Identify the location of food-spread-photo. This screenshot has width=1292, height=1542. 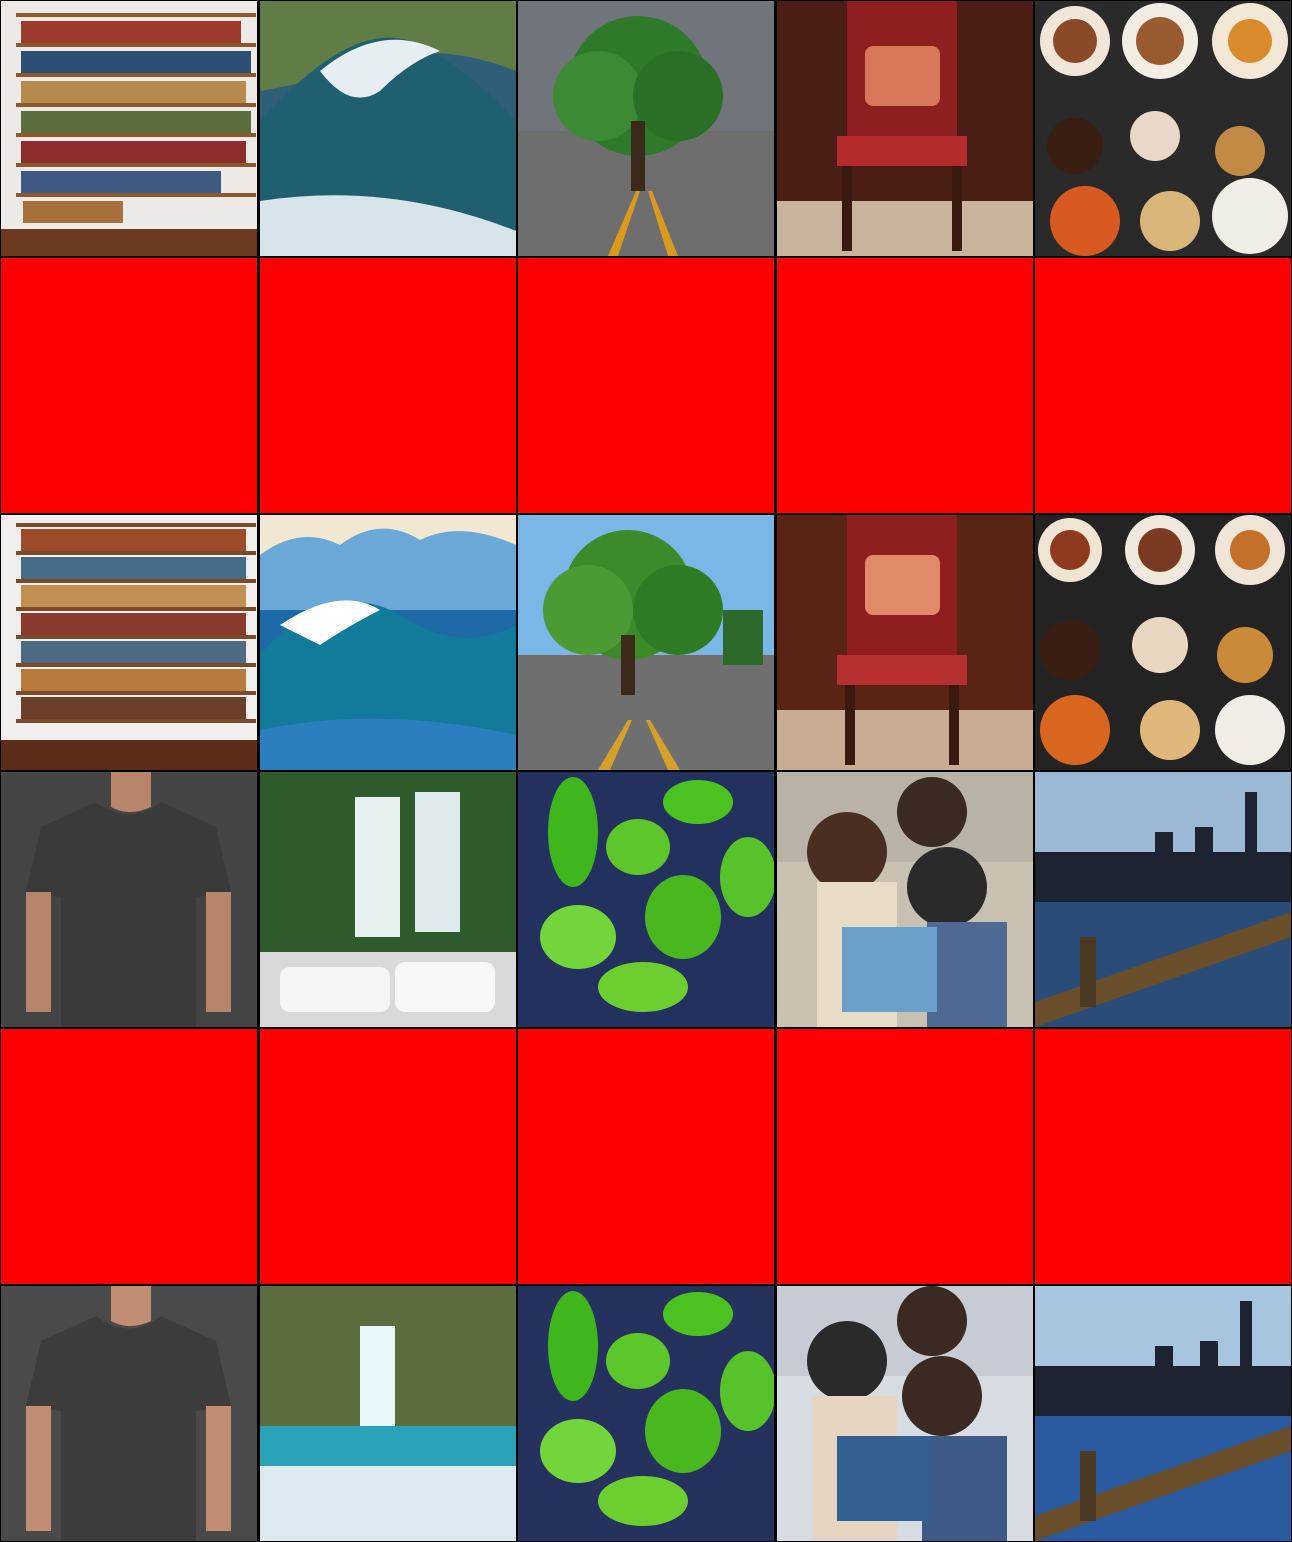
(1163, 128).